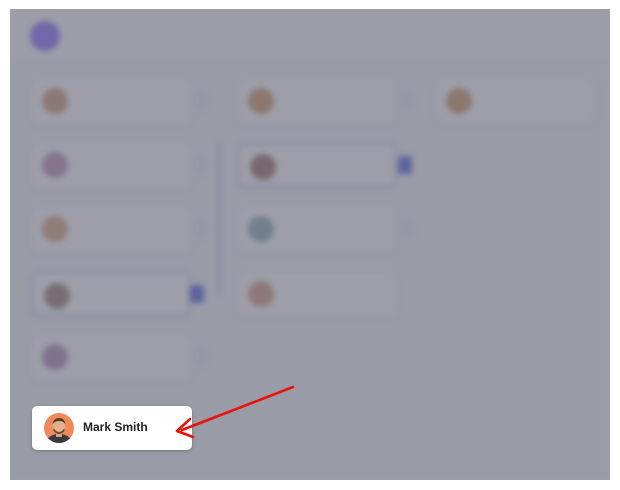  What do you see at coordinates (235, 412) in the screenshot?
I see `red-arrow-icon` at bounding box center [235, 412].